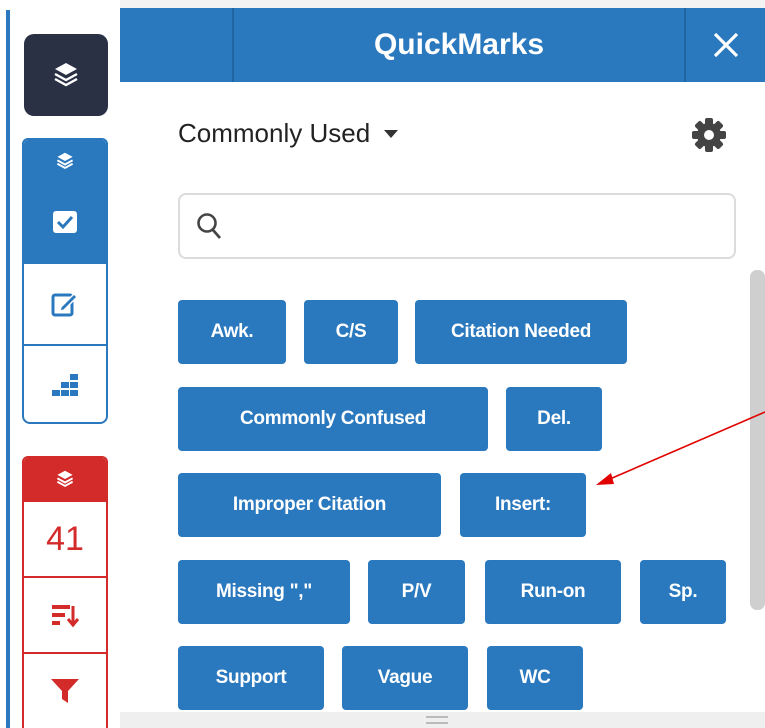 The height and width of the screenshot is (728, 765). What do you see at coordinates (478, 227) in the screenshot?
I see `search-input` at bounding box center [478, 227].